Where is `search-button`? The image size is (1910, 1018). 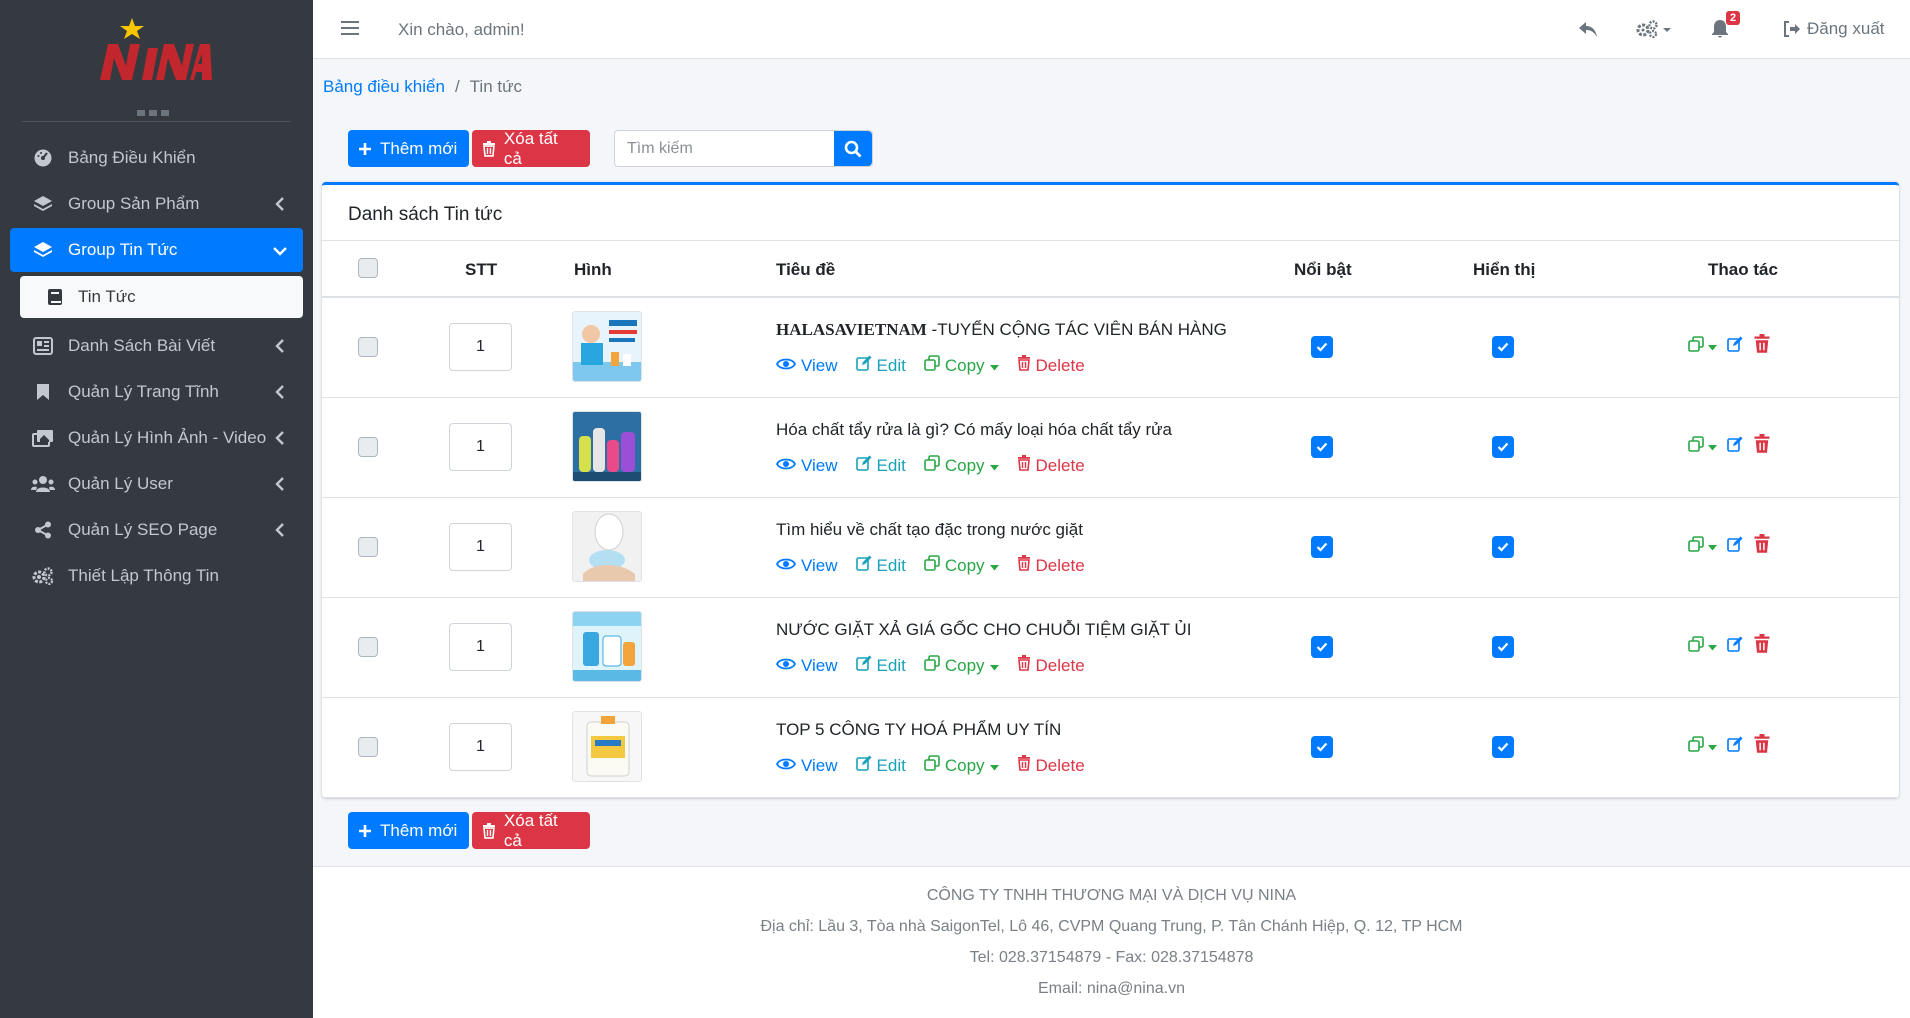 search-button is located at coordinates (853, 148).